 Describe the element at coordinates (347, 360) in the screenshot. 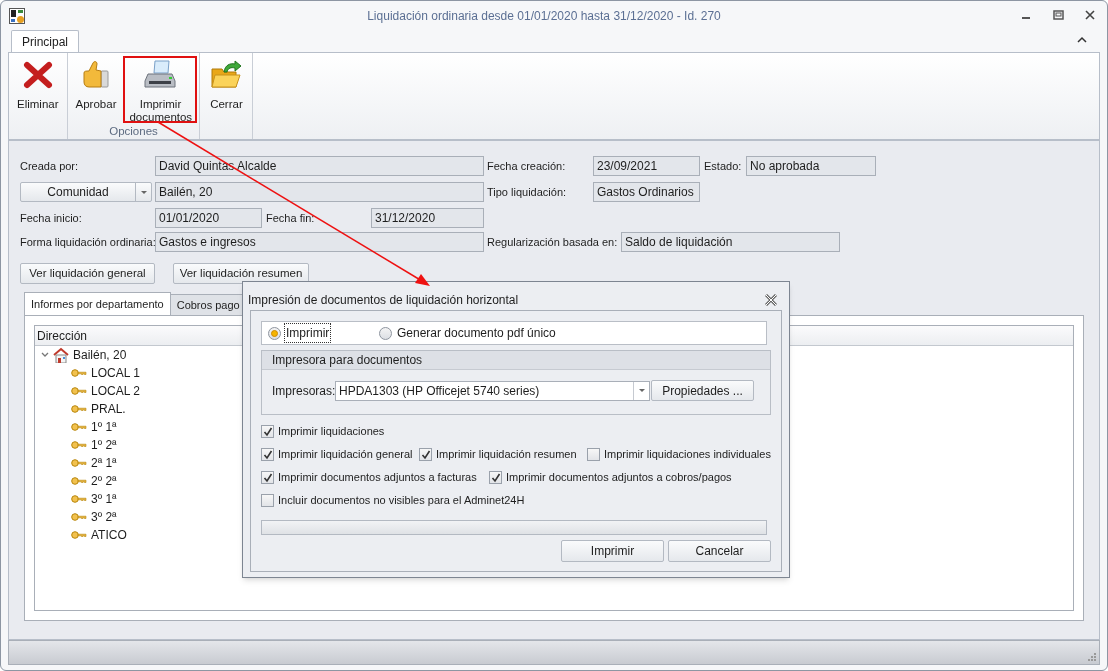

I see `group-title: Impresora para documentos` at that location.